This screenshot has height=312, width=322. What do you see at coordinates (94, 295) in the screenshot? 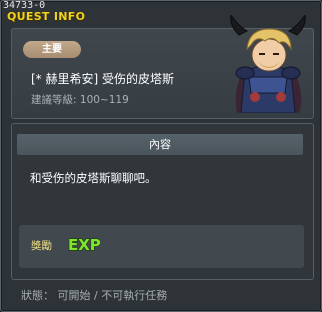
I see `quest-status: 狀態： 可開始 / 不可執行任務` at bounding box center [94, 295].